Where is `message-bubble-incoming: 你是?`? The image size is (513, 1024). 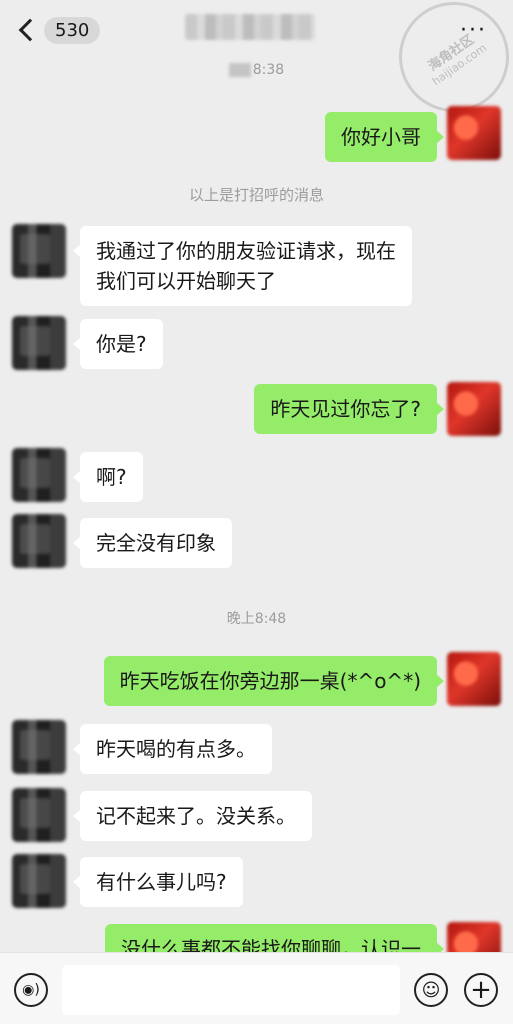
message-bubble-incoming: 你是? is located at coordinates (118, 344).